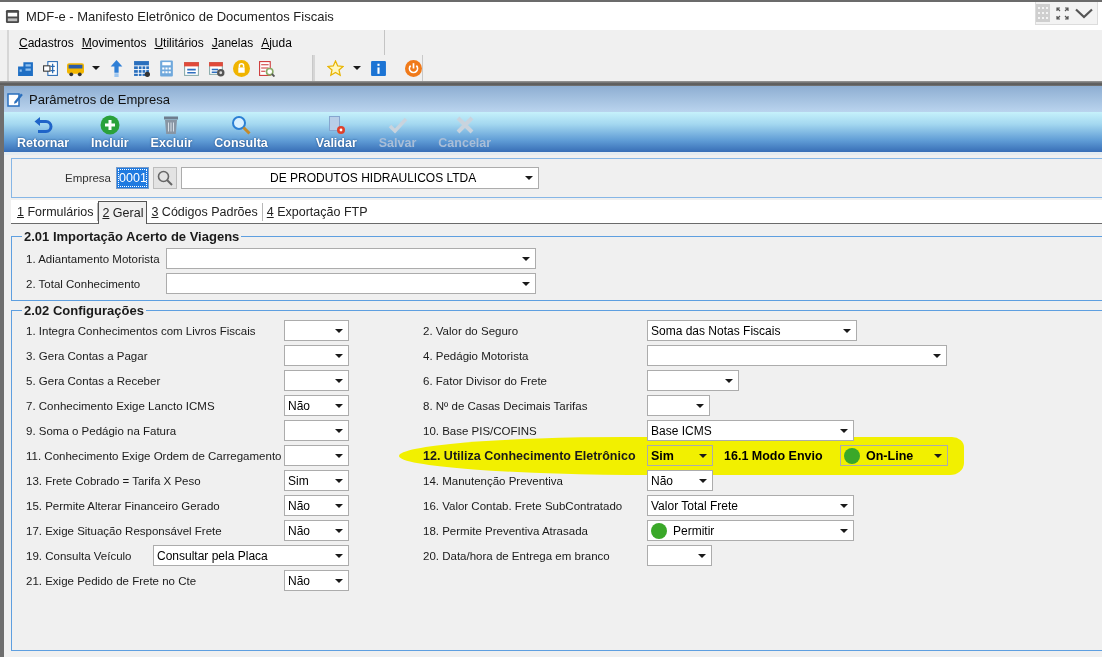 This screenshot has width=1102, height=657. Describe the element at coordinates (506, 405) in the screenshot. I see `field-label: 8. Nº de Casas Decimais Tarifas` at that location.